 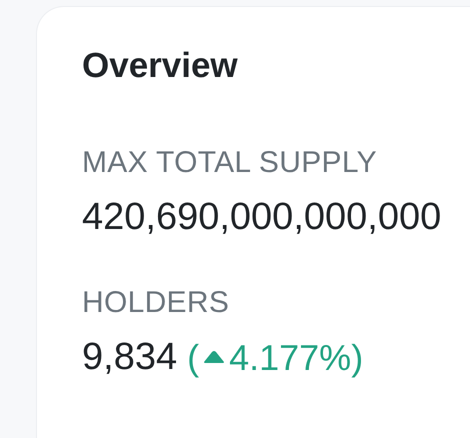 I want to click on stat-label: HOLDERS, so click(x=156, y=302).